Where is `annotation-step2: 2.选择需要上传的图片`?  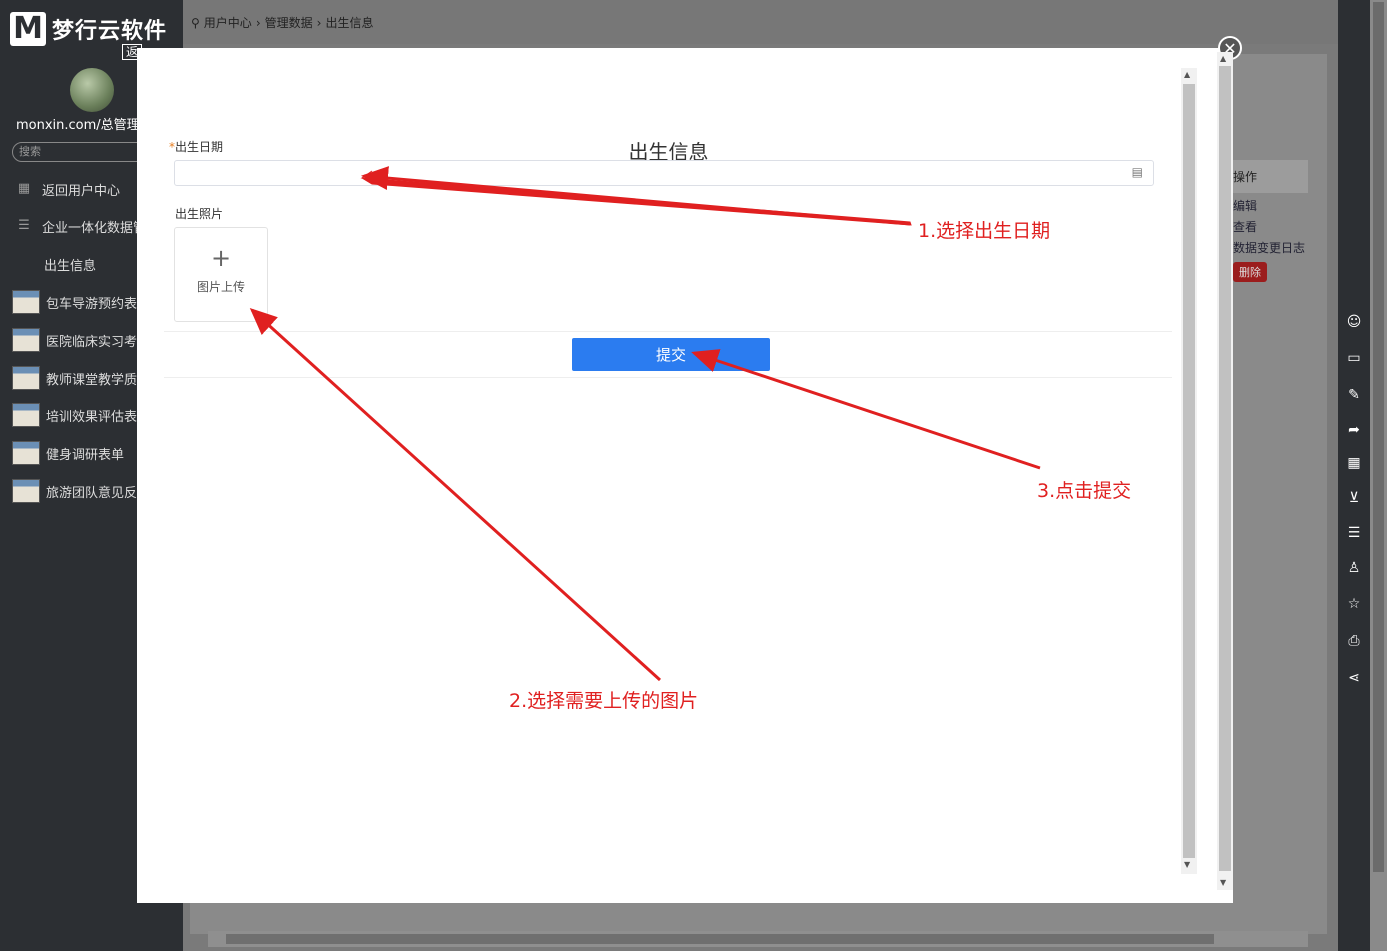 annotation-step2: 2.选择需要上传的图片 is located at coordinates (604, 701).